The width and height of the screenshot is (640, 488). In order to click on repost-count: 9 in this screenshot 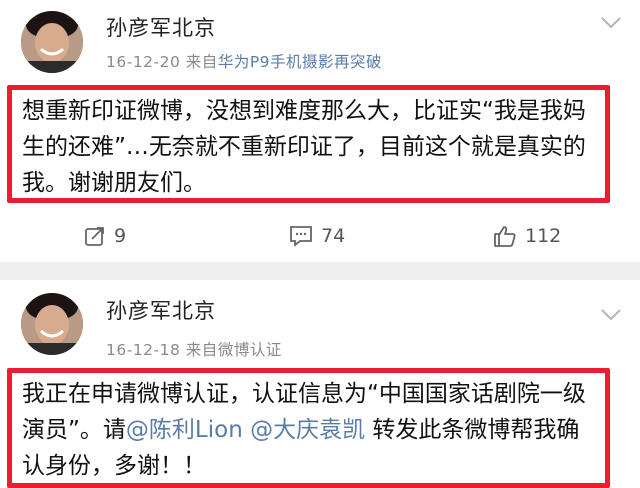, I will do `click(120, 236)`.